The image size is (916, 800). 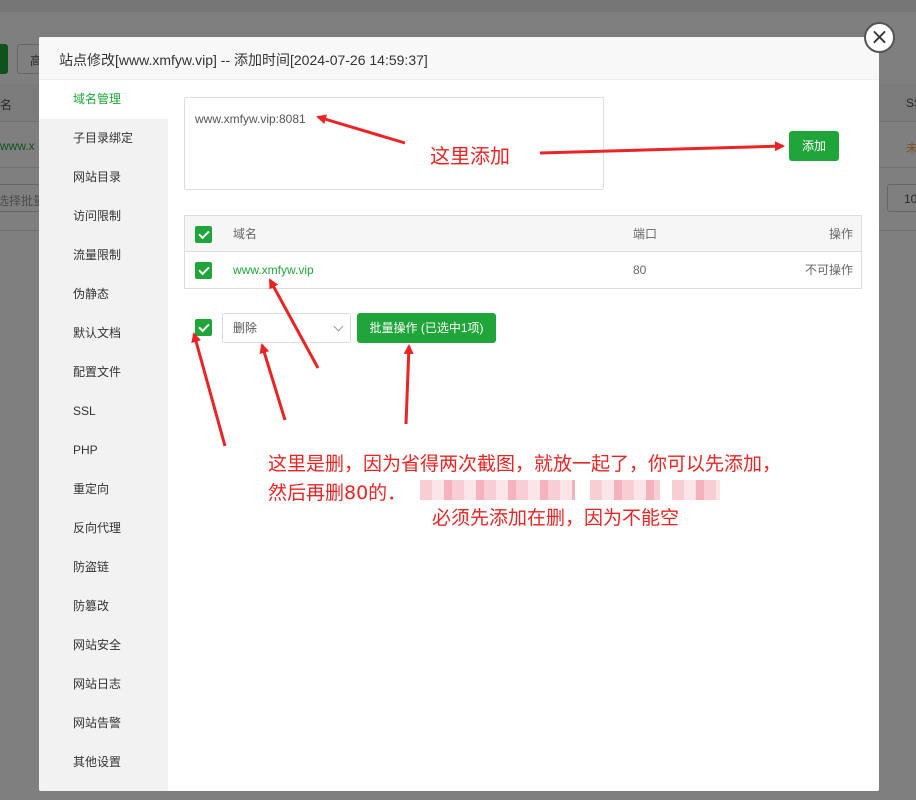 What do you see at coordinates (470, 156) in the screenshot?
I see `annotation-add-note: 这里添加` at bounding box center [470, 156].